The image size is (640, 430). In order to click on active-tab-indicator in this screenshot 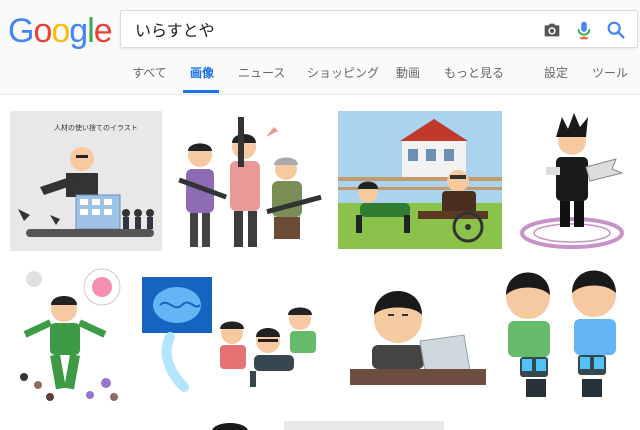, I will do `click(201, 91)`.